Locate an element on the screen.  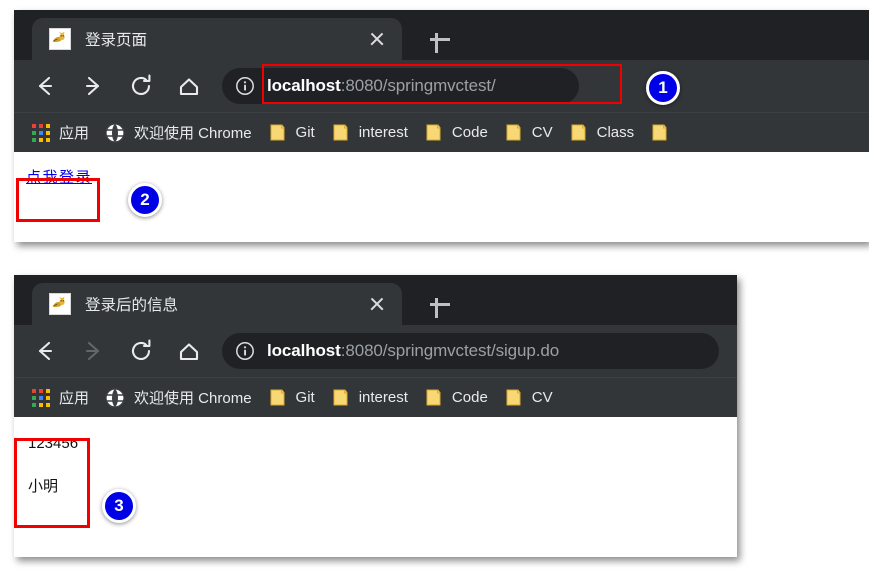
url-path: :8080/springmvctest/sigup.do is located at coordinates (450, 350).